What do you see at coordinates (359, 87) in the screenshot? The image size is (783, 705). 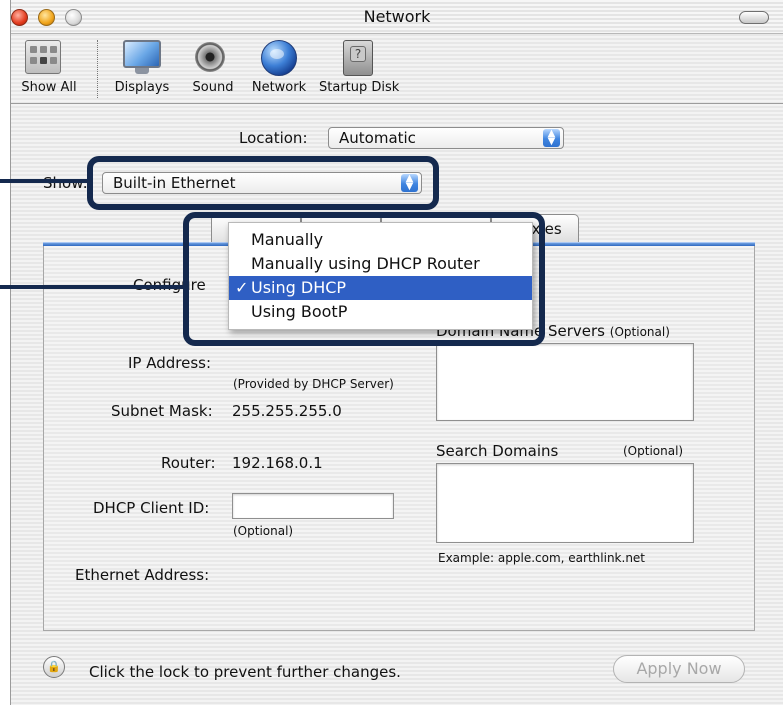 I see `toolbar-label: Startup Disk` at bounding box center [359, 87].